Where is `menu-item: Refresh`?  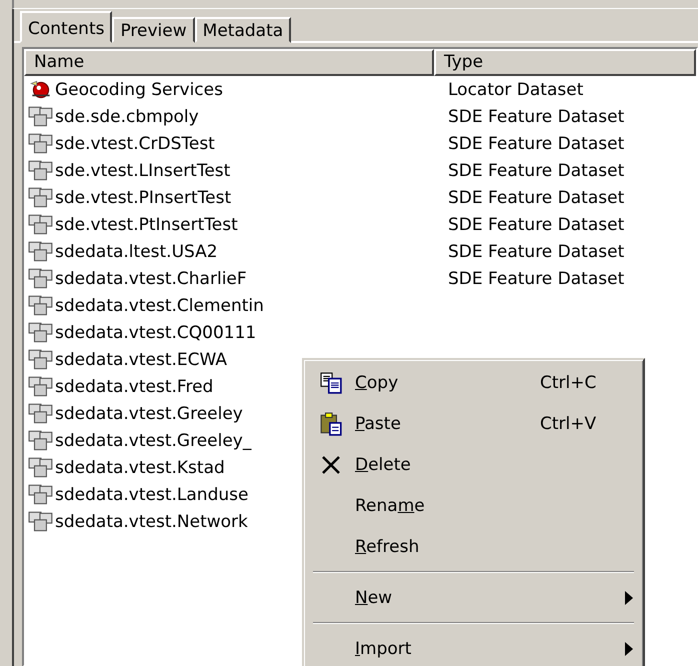 menu-item: Refresh is located at coordinates (387, 546).